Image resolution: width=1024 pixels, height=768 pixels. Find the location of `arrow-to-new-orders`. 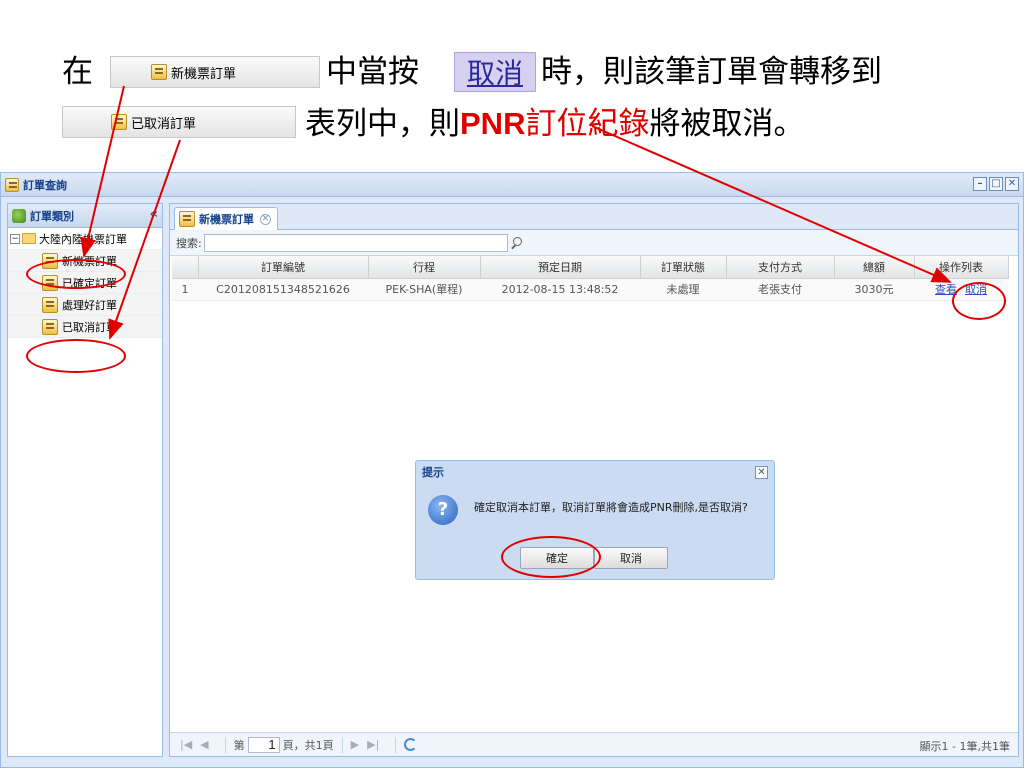

arrow-to-new-orders is located at coordinates (102, 171).